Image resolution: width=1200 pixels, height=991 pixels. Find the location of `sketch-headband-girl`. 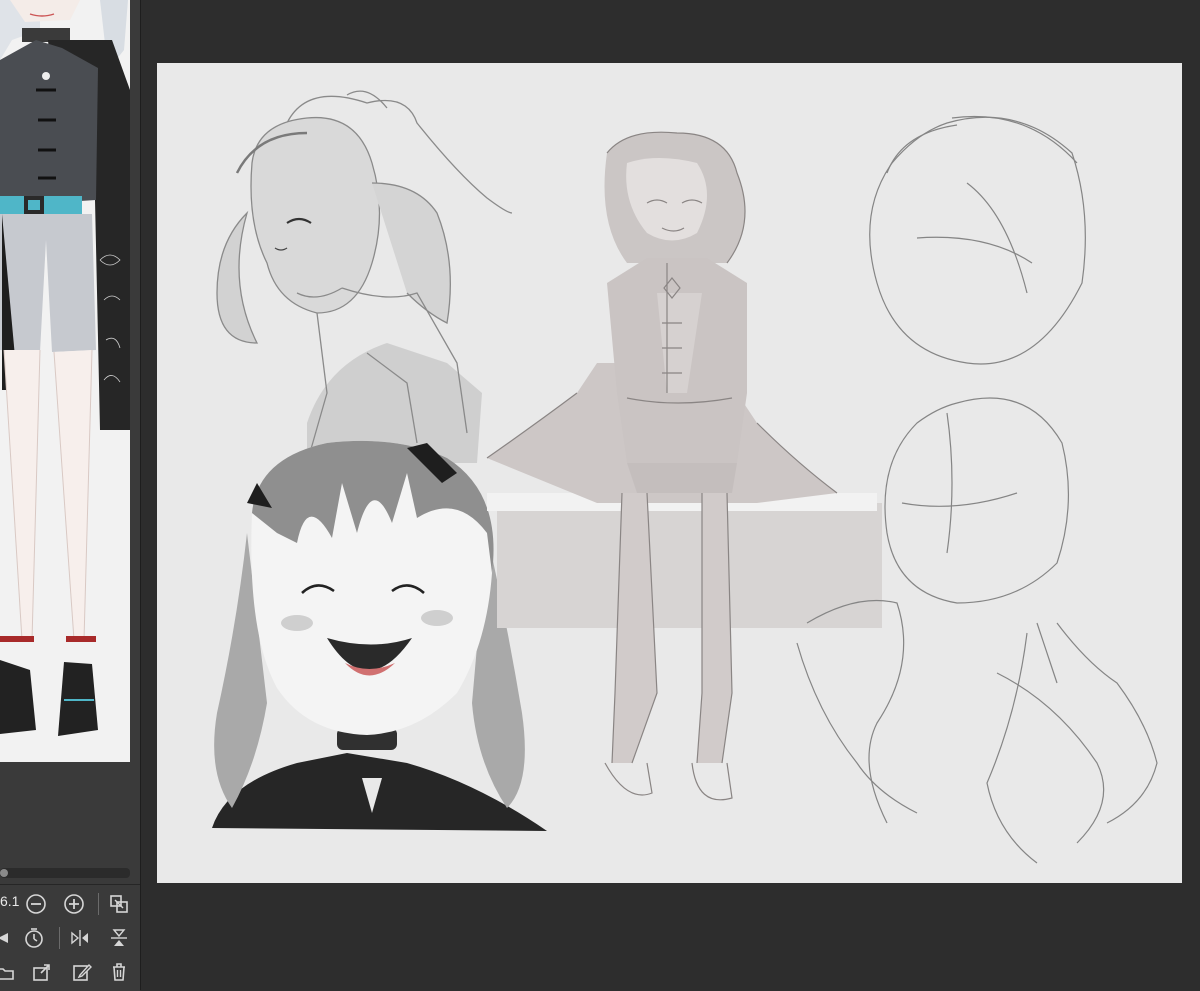

sketch-headband-girl is located at coordinates (364, 277).